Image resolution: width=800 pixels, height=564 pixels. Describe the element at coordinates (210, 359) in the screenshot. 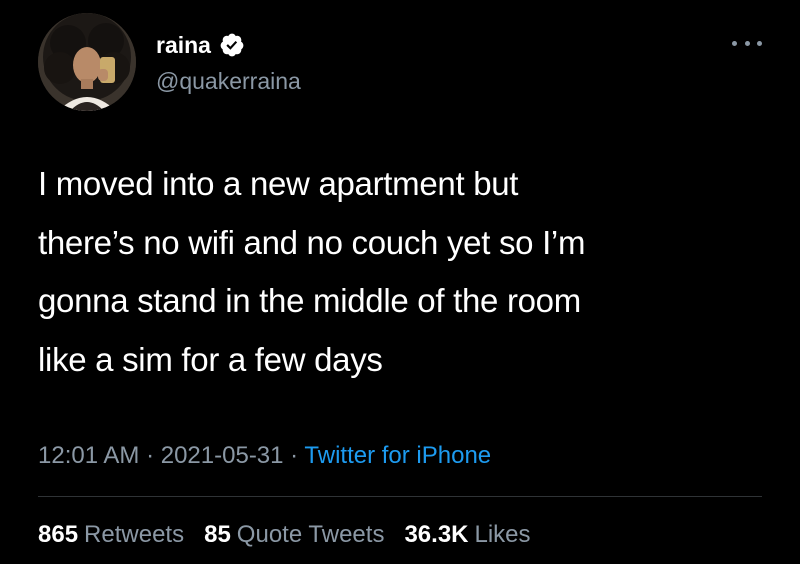

I see `tweet-text-line: like a sim for a few days` at that location.